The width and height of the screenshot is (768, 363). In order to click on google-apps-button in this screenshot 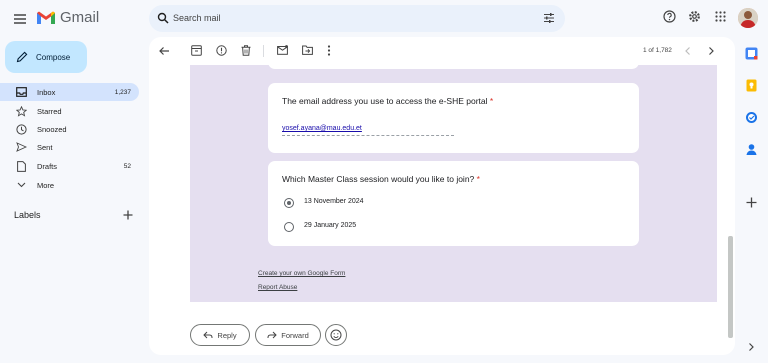, I will do `click(720, 16)`.